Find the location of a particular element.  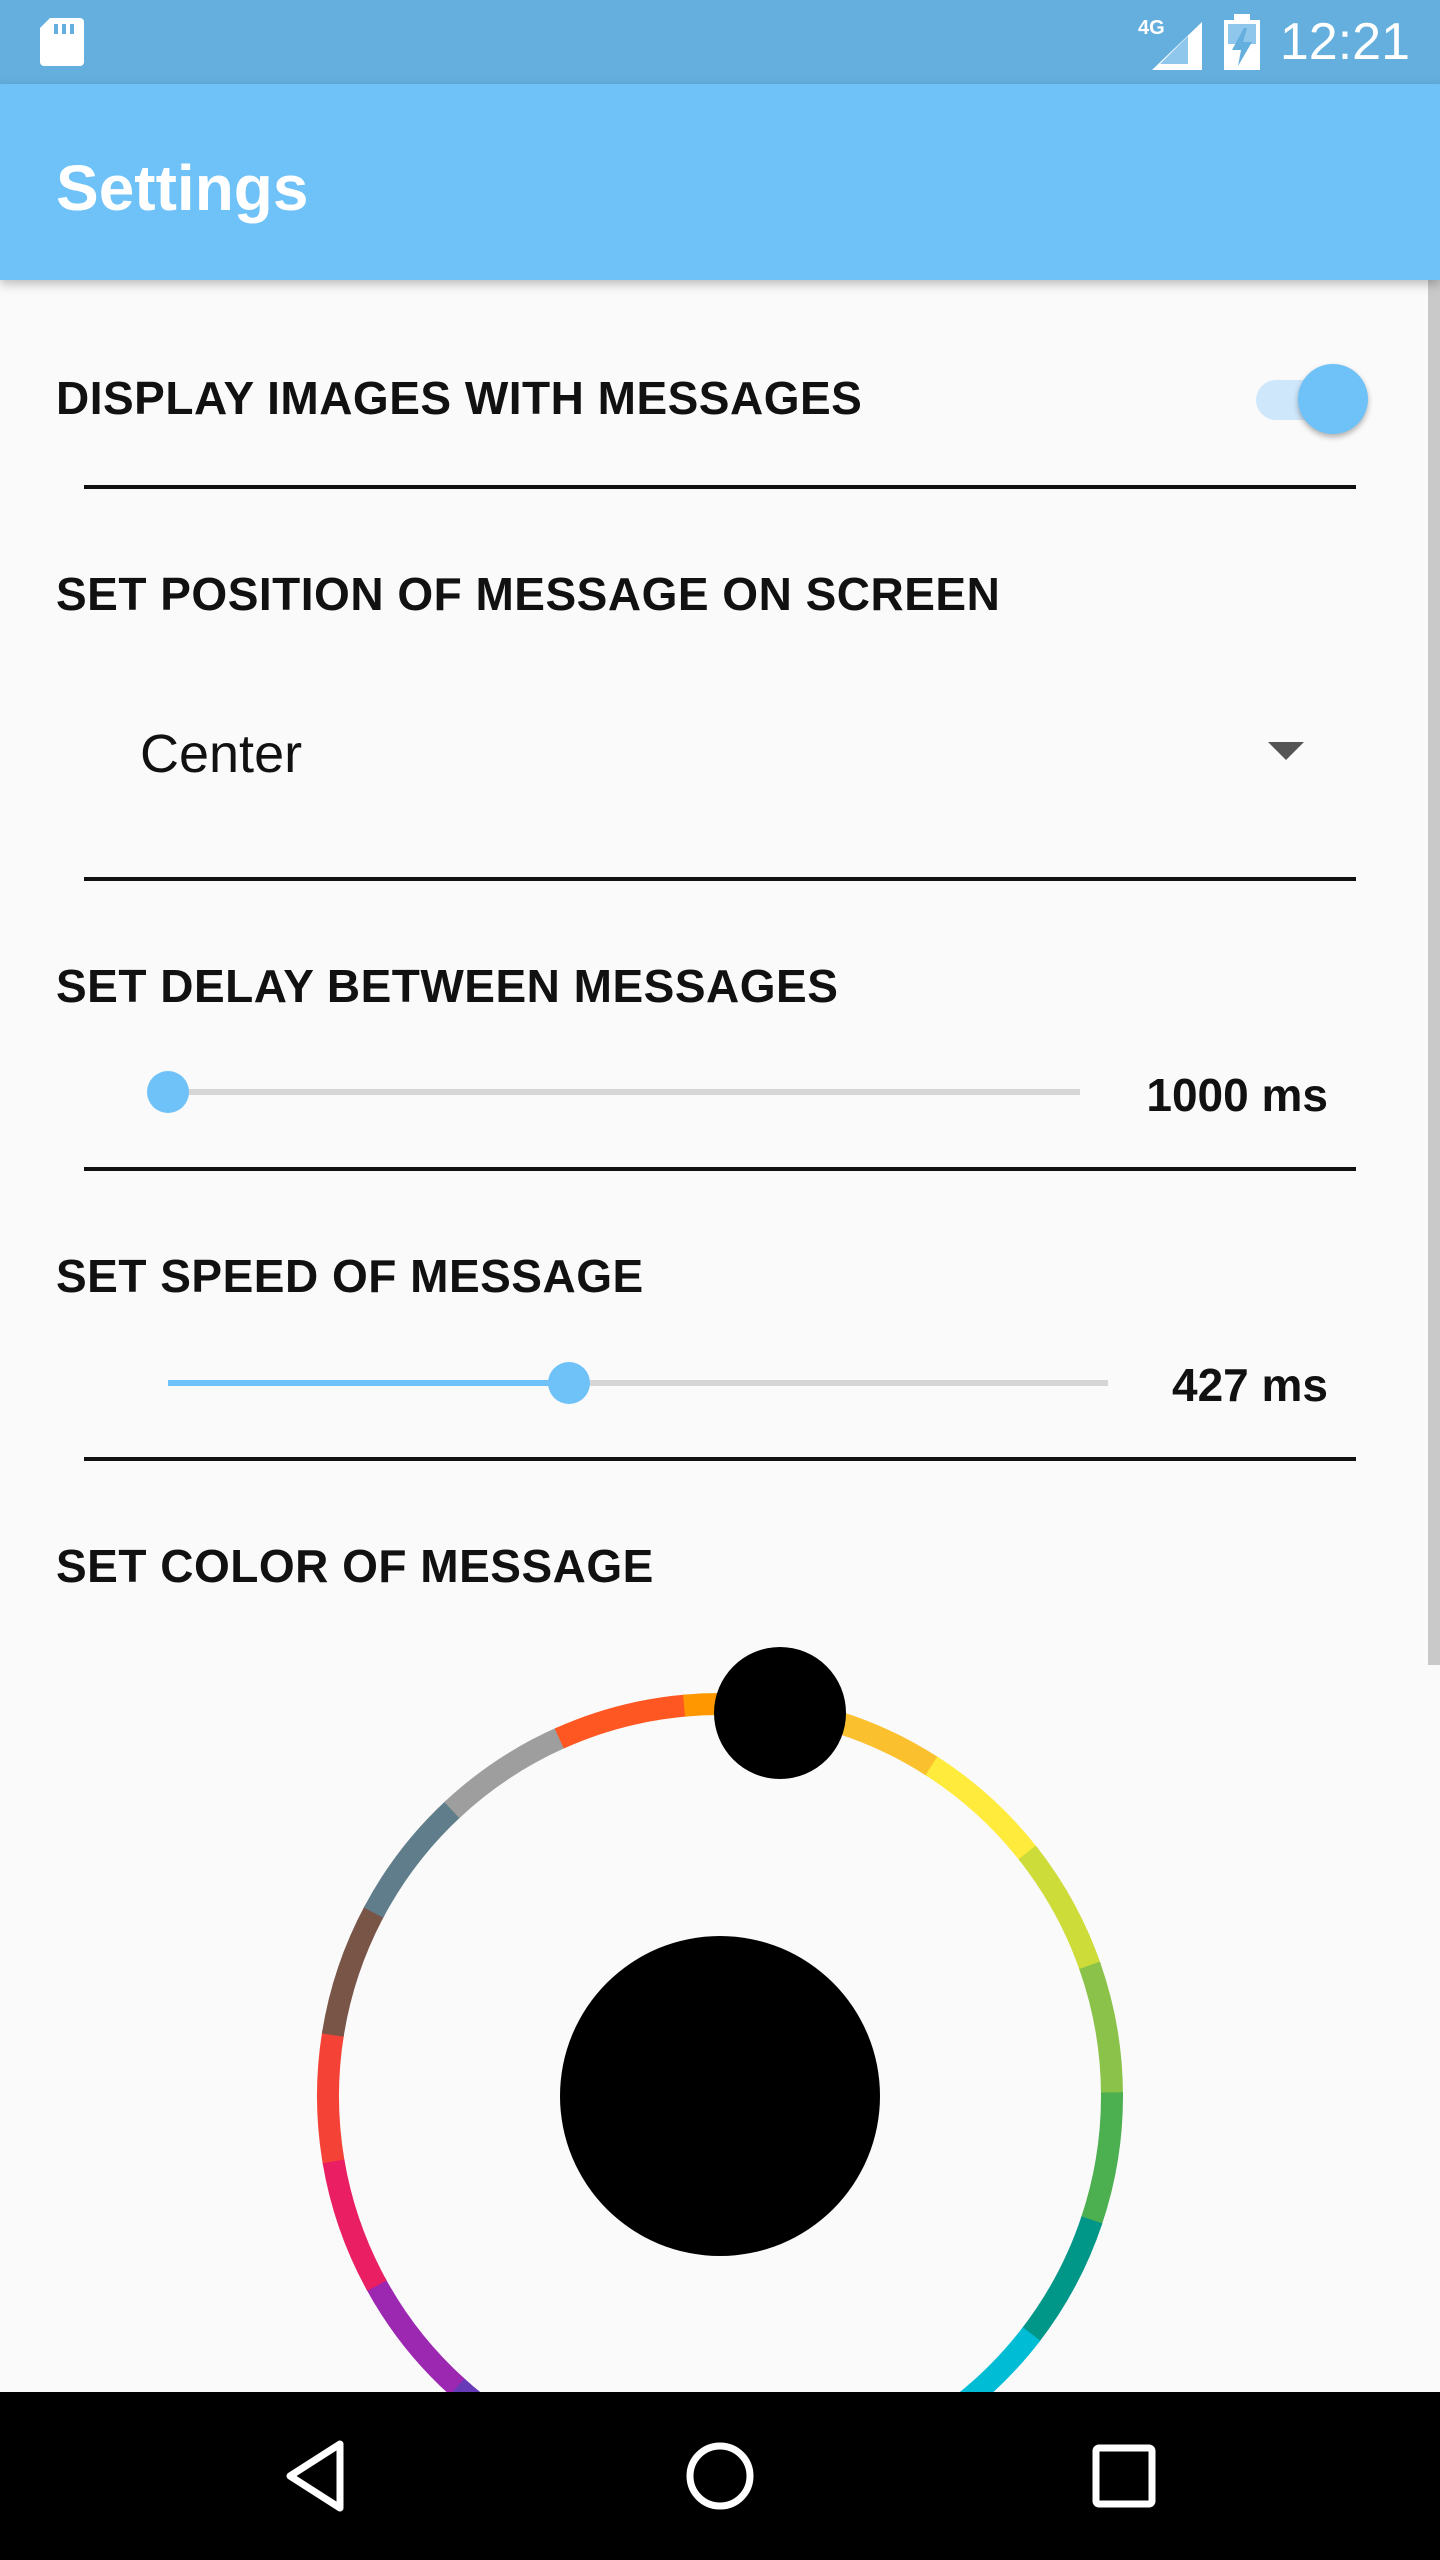

home-icon is located at coordinates (720, 2476).